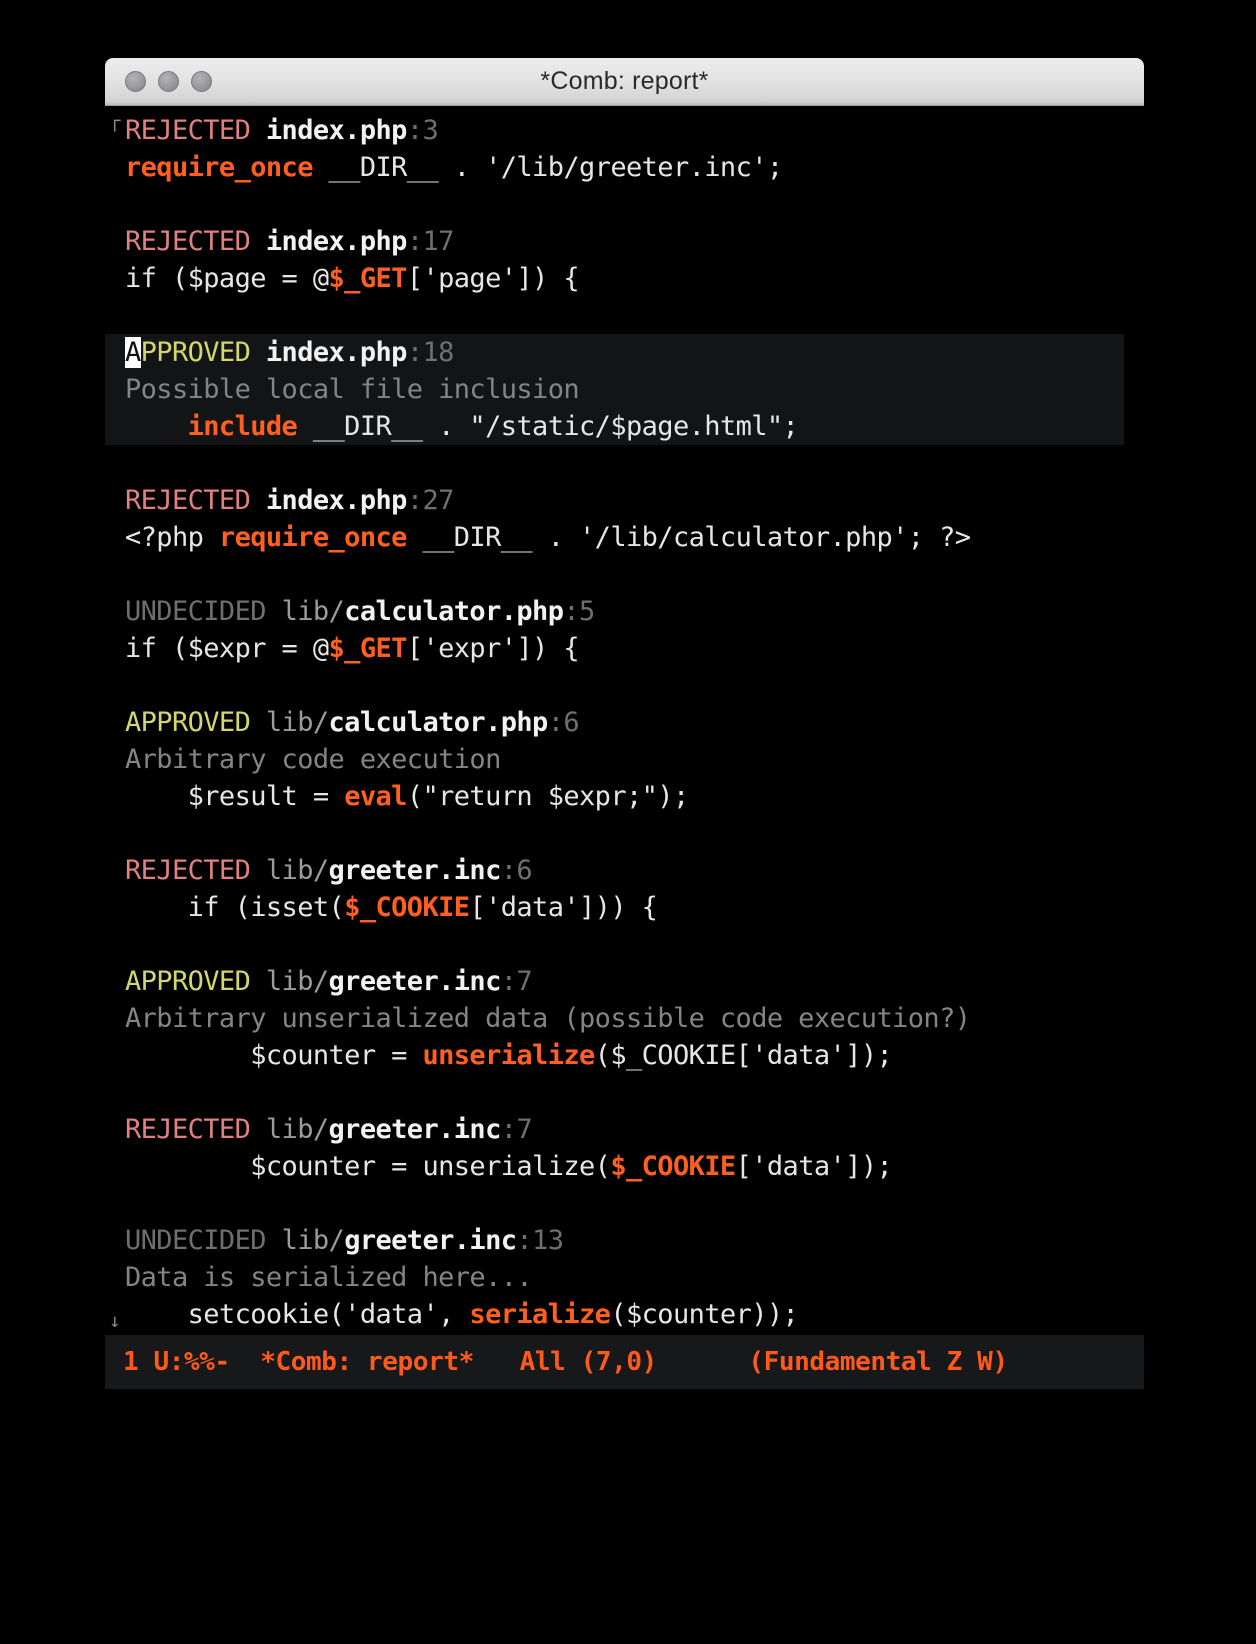 This screenshot has width=1256, height=1644. I want to click on entry-header: UNDECIDED lib/calculator.php:5, so click(624, 611).